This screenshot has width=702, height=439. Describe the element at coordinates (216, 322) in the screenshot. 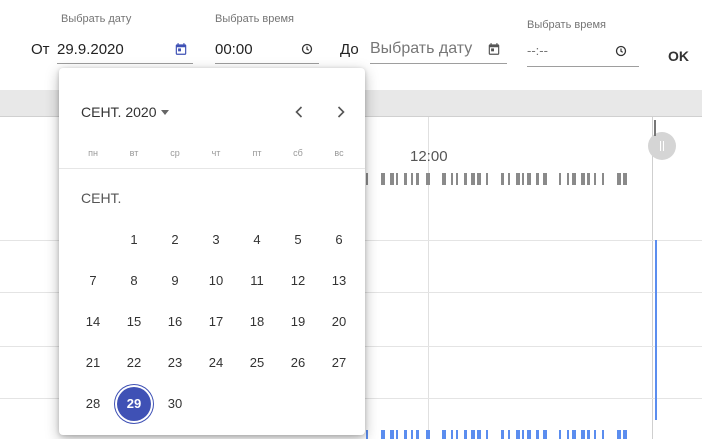

I see `calendar-day: 17` at that location.